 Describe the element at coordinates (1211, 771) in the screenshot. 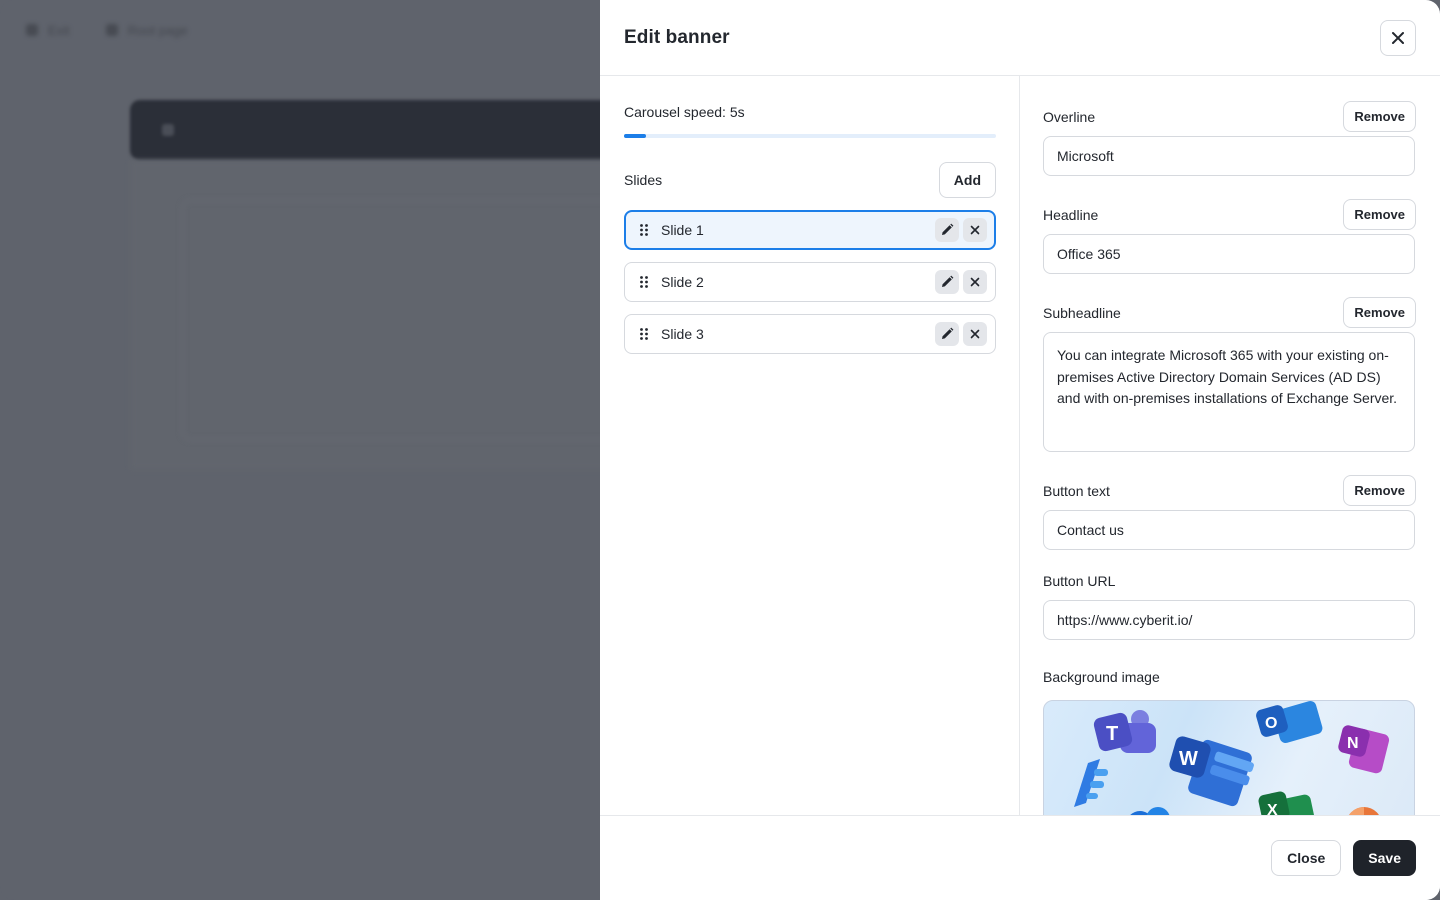

I see `word-icon: W` at that location.